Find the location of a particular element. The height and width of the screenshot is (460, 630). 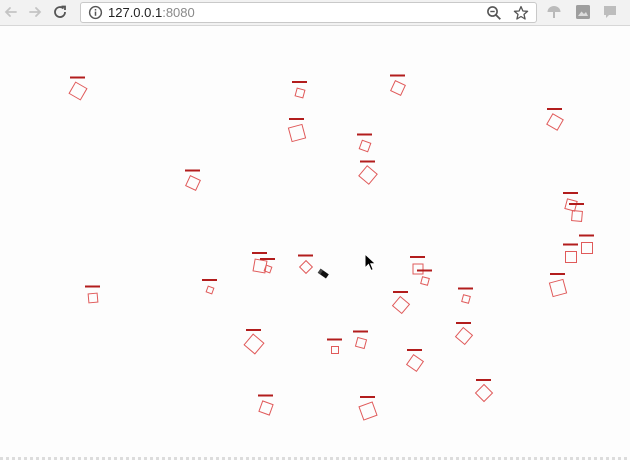

eraser-icon is located at coordinates (323, 273).